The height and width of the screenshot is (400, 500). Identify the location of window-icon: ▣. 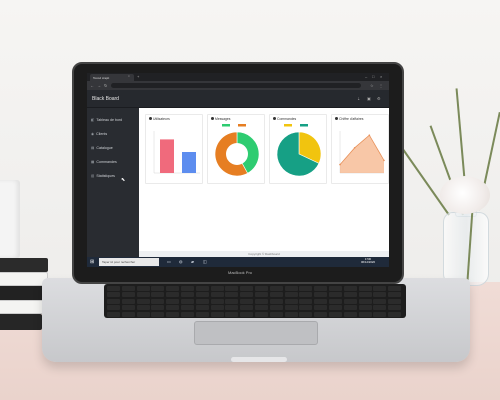
(369, 98).